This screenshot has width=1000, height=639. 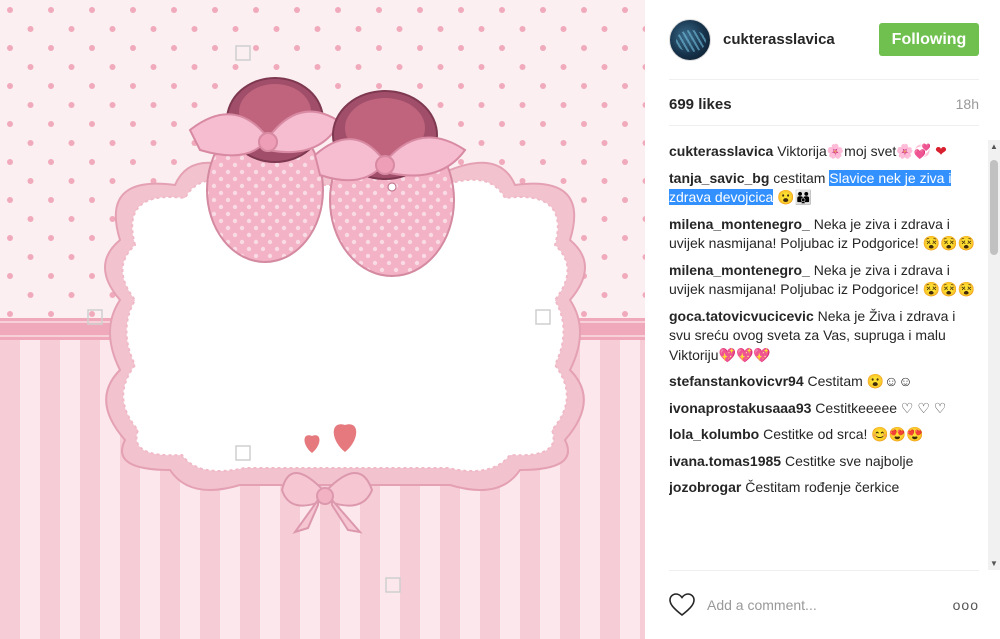 I want to click on more-options-icon: ooo, so click(x=966, y=605).